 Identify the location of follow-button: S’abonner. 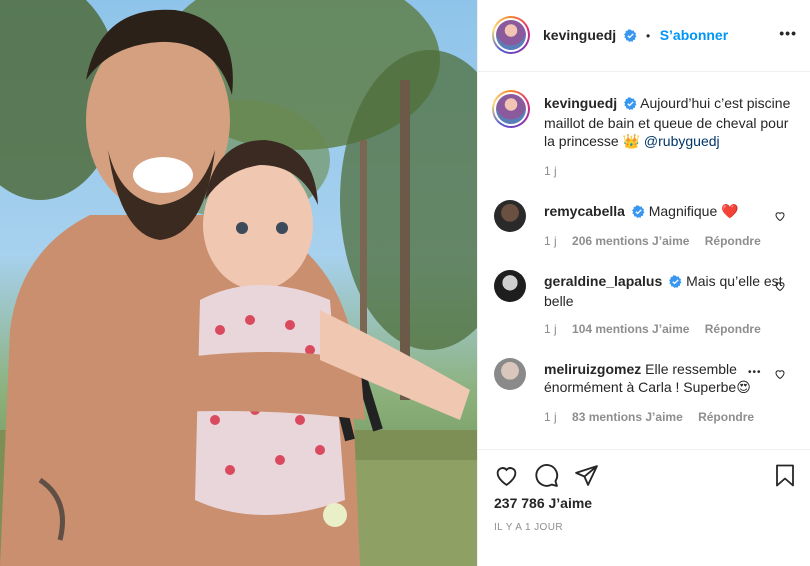
(694, 35).